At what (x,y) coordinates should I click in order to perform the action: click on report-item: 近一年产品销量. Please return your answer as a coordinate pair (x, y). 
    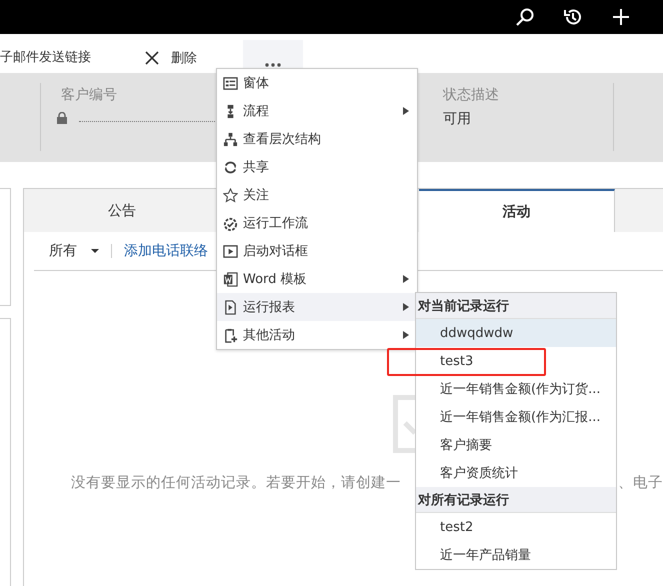
    Looking at the image, I should click on (516, 555).